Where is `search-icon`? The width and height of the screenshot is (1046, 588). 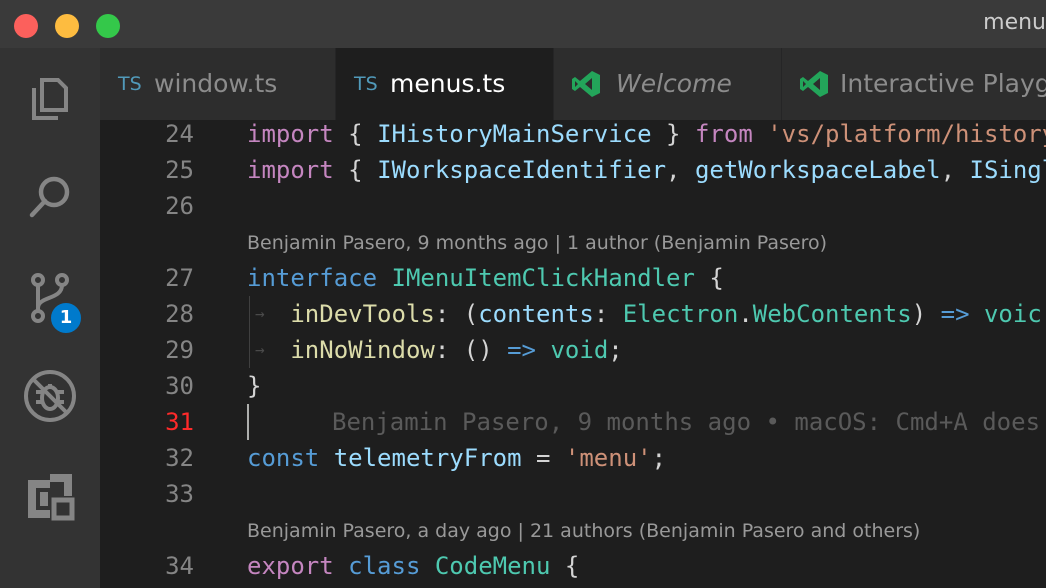 search-icon is located at coordinates (50, 198).